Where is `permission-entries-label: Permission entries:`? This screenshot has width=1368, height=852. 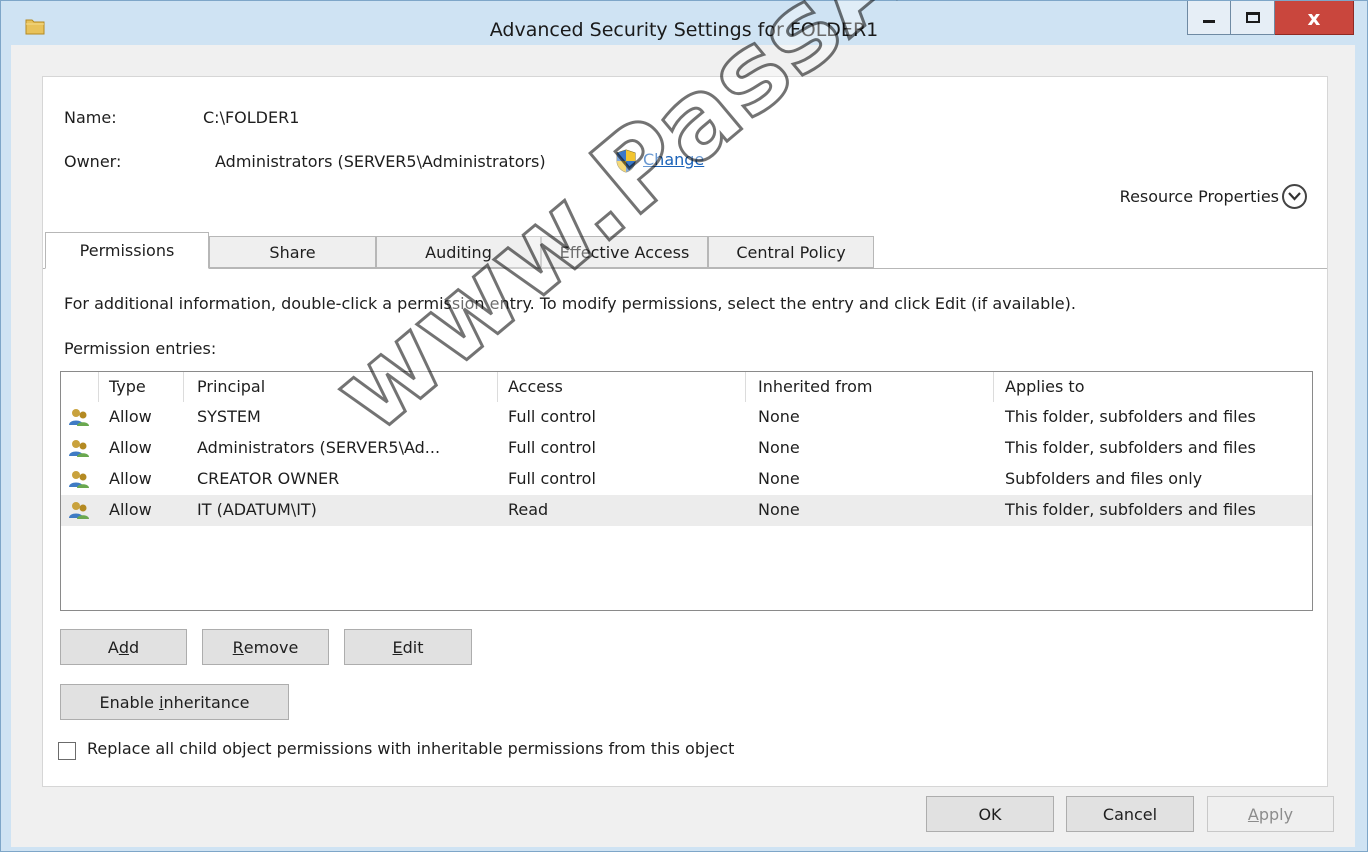 permission-entries-label: Permission entries: is located at coordinates (140, 348).